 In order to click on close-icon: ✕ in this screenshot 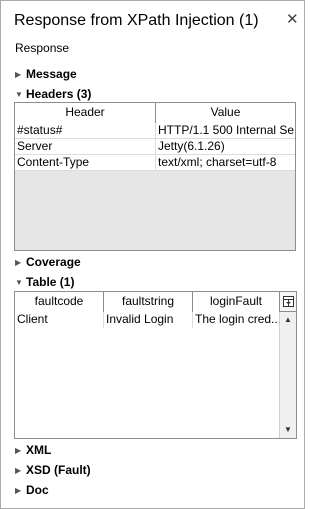, I will do `click(292, 20)`.